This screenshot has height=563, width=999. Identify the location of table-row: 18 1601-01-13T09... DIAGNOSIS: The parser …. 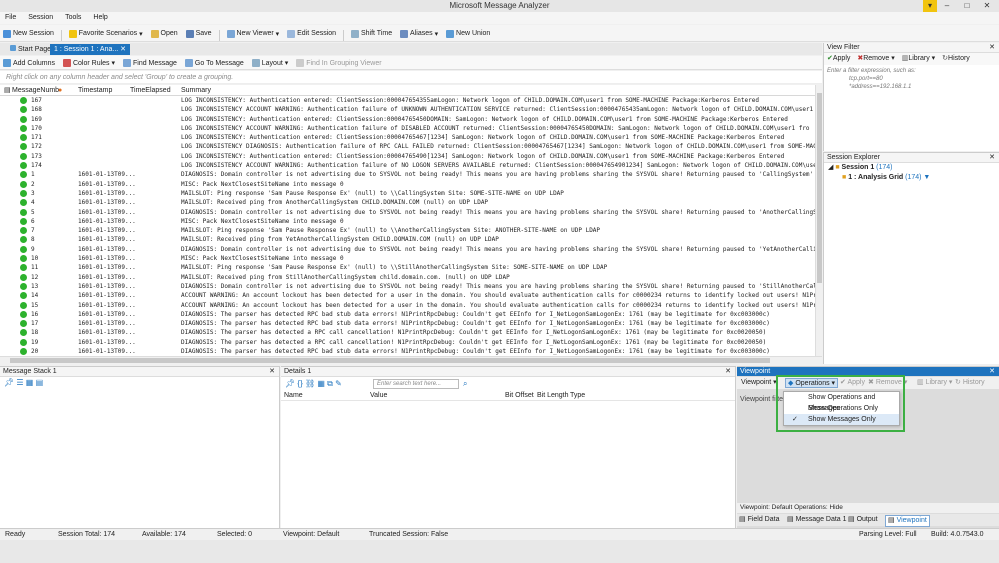
(407, 332).